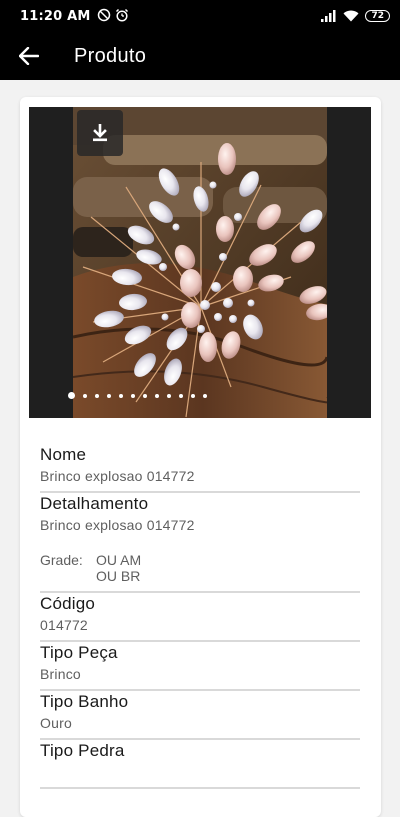 The height and width of the screenshot is (817, 400). I want to click on field-tipo-banho: Tipo Banho Ouro, so click(200, 715).